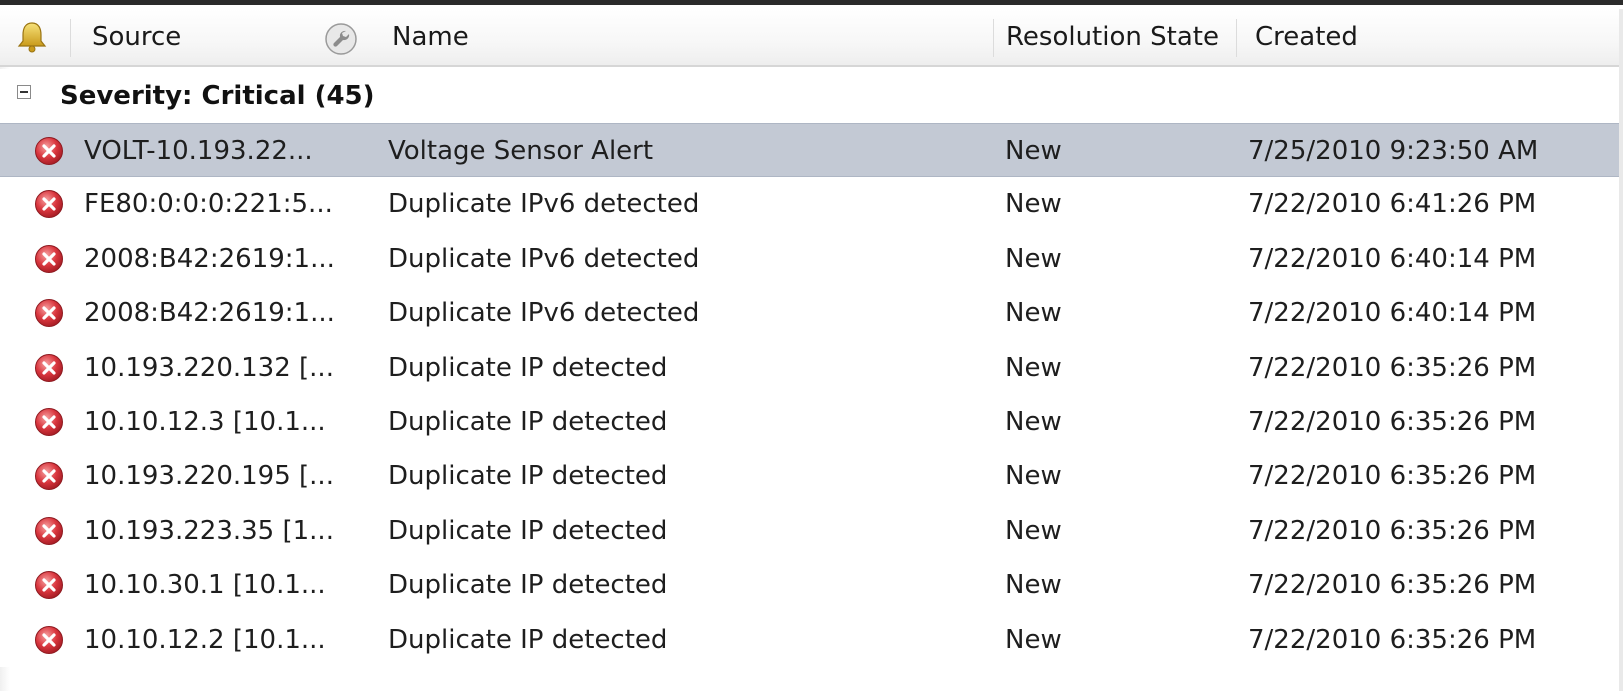 The width and height of the screenshot is (1623, 691). What do you see at coordinates (1393, 151) in the screenshot?
I see `alert-created: 7/25/2010 9:23:50 AM` at bounding box center [1393, 151].